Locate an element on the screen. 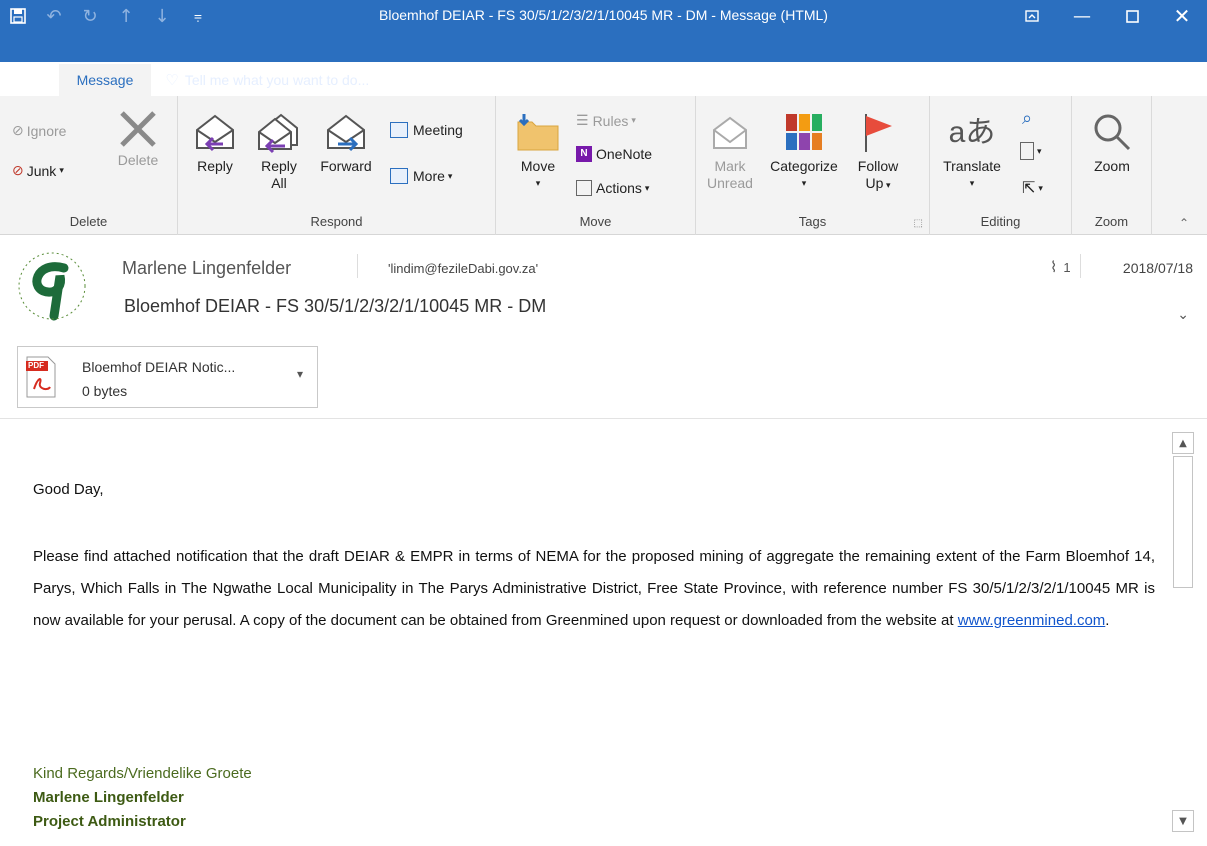 The height and width of the screenshot is (846, 1207). zoom-button: Zoom is located at coordinates (1112, 140).